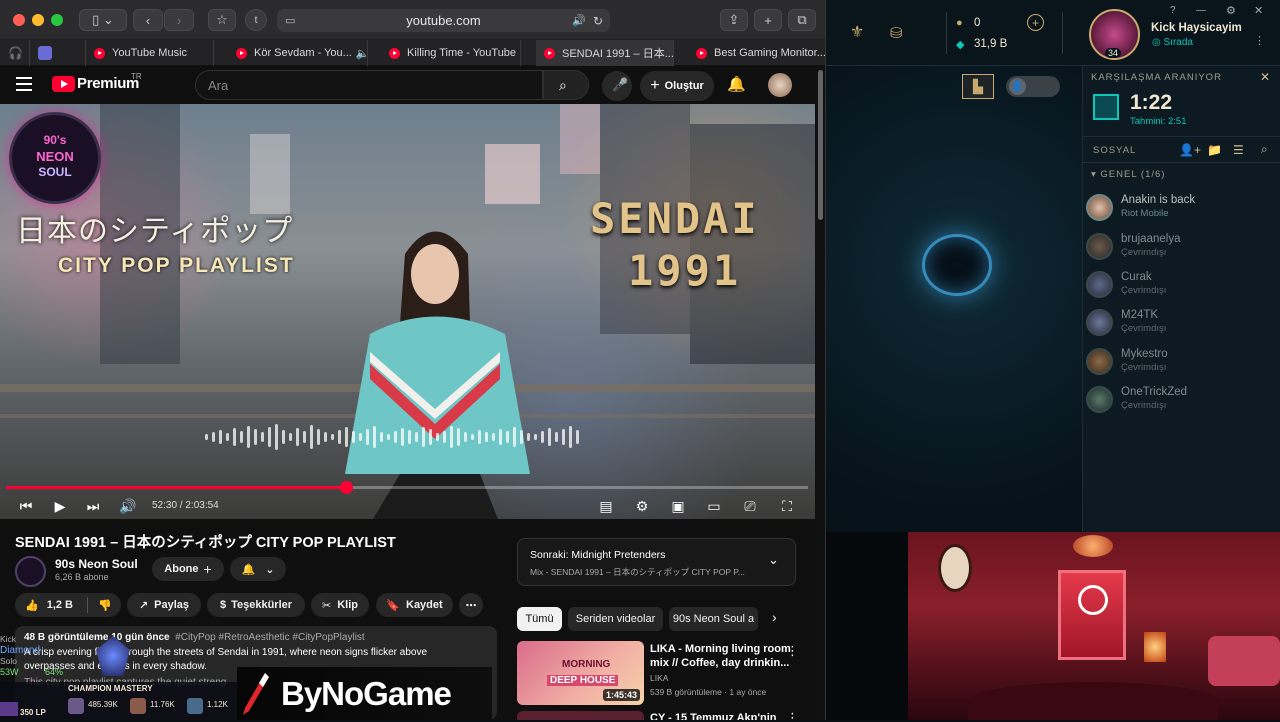 This screenshot has width=1280, height=722. What do you see at coordinates (108, 83) in the screenshot?
I see `youtube-premium-logo: Premium` at bounding box center [108, 83].